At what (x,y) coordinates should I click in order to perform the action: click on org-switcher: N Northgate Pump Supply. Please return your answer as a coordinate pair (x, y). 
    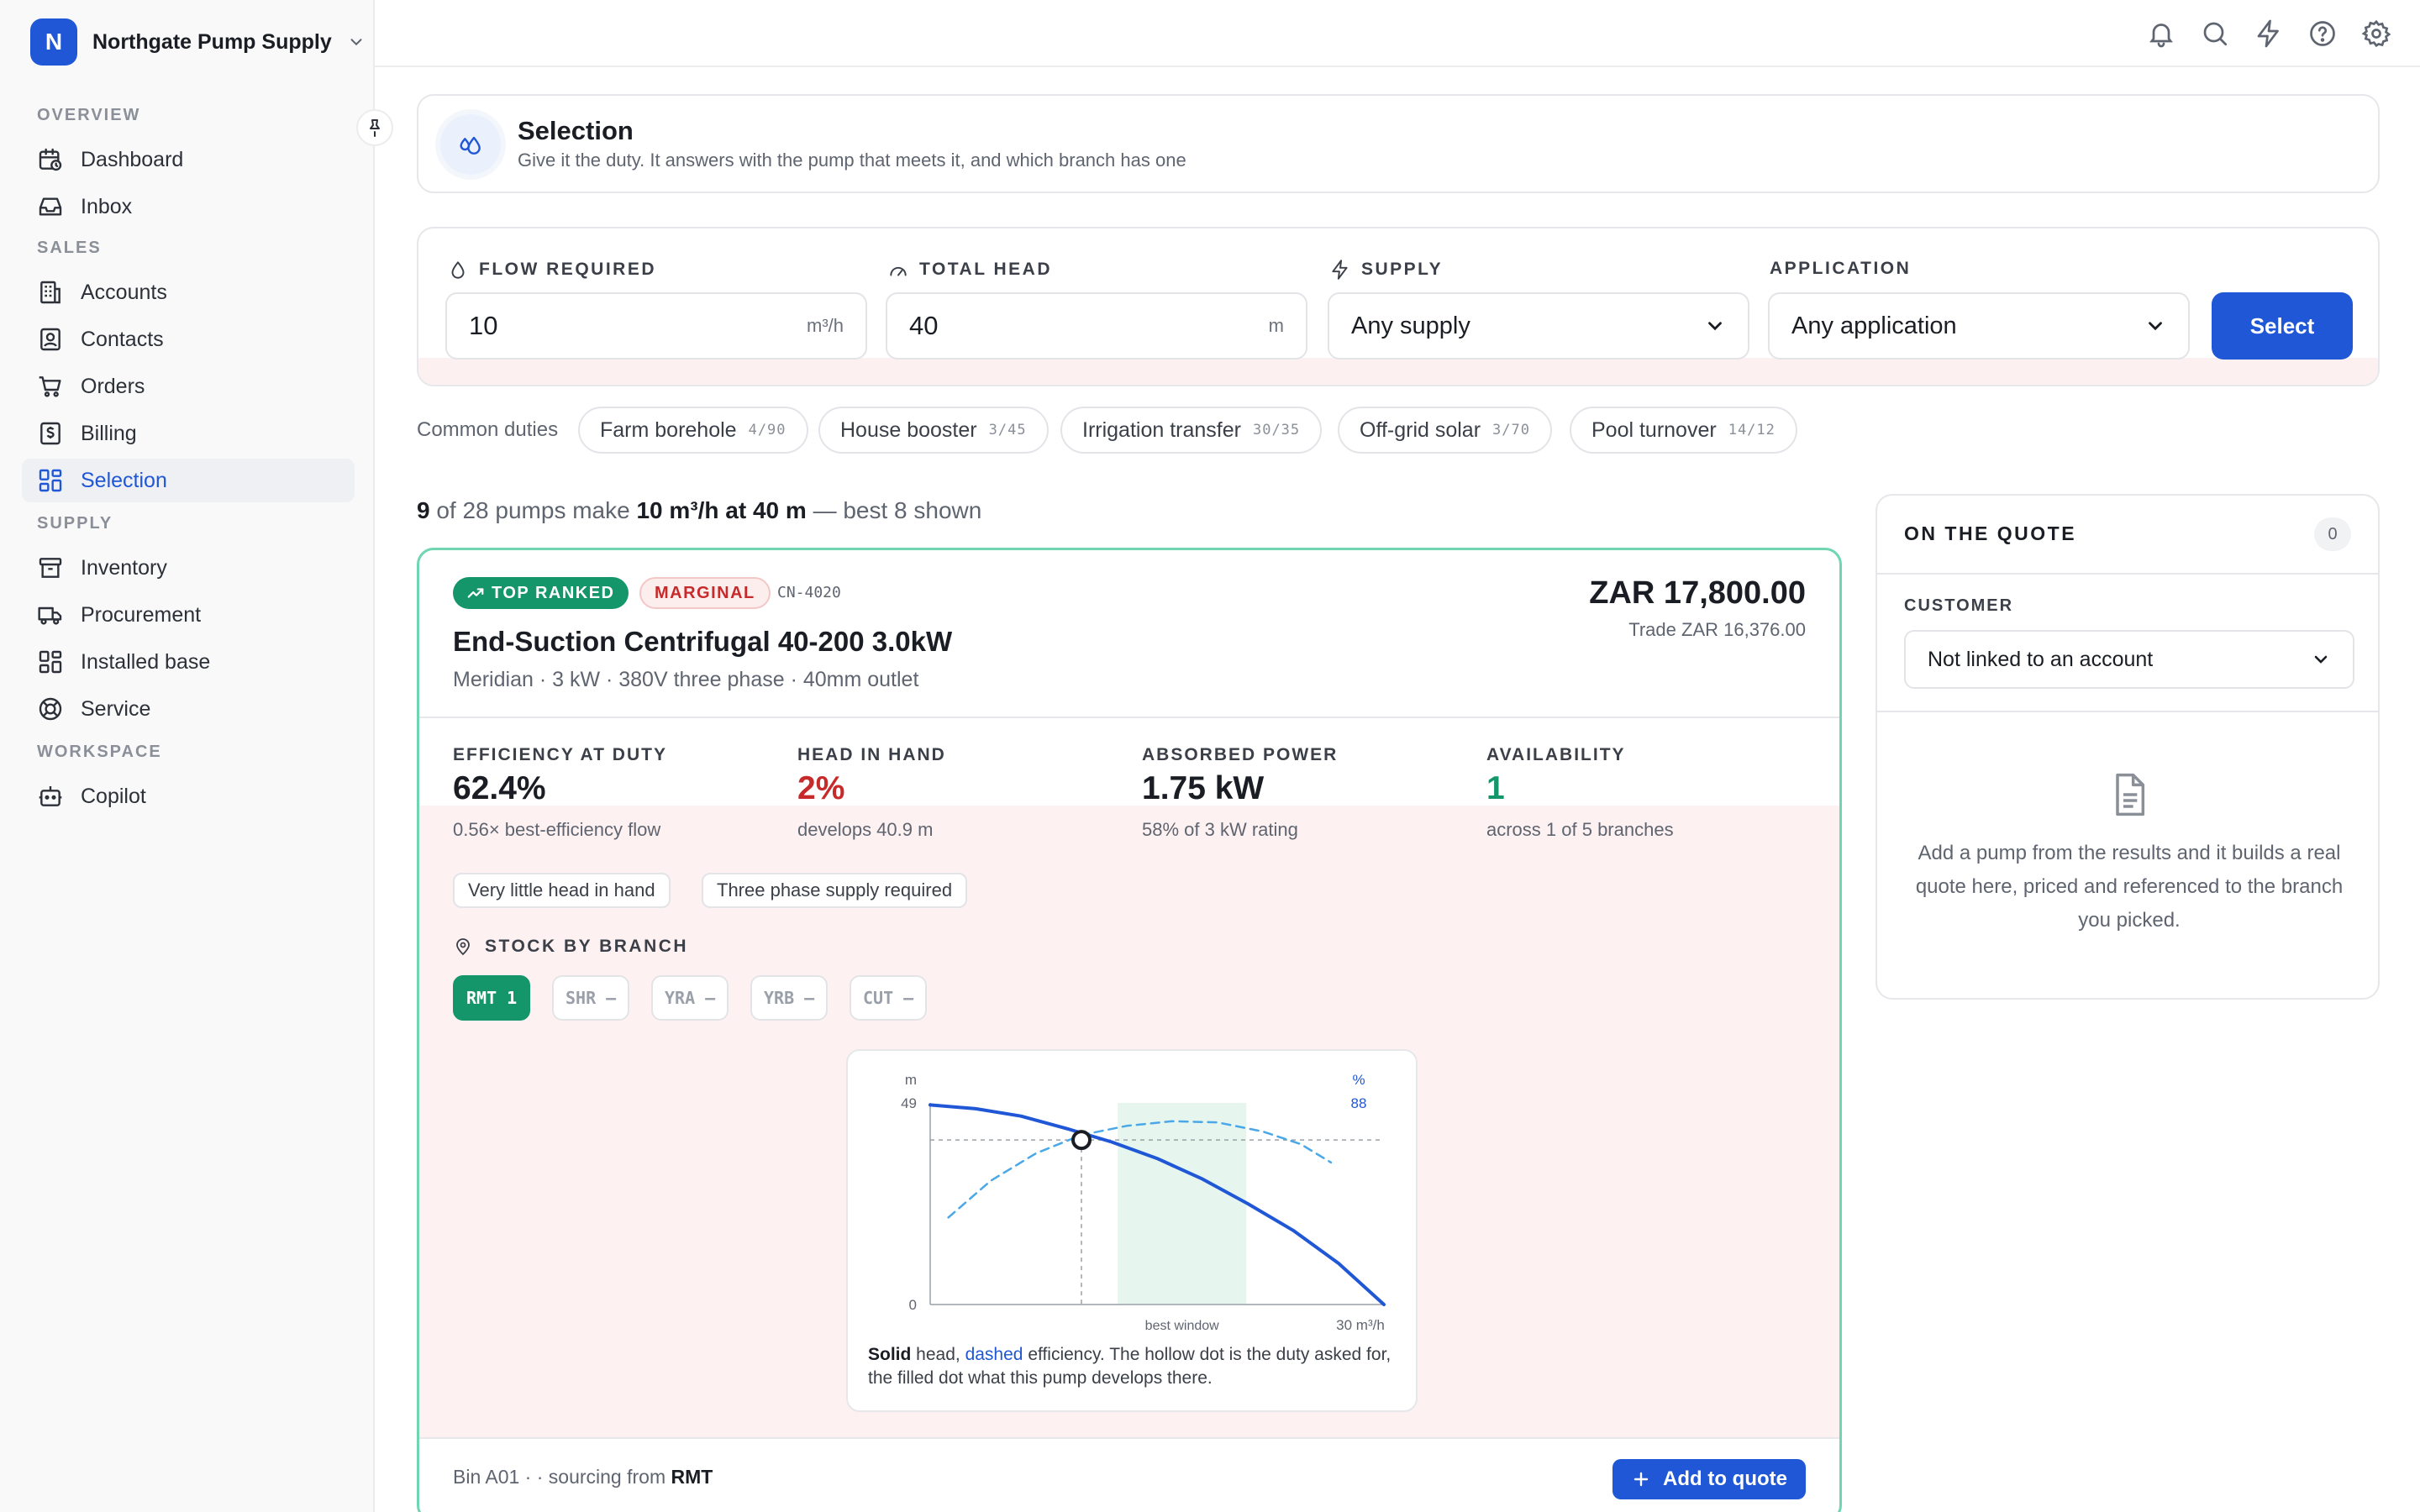
    Looking at the image, I should click on (198, 42).